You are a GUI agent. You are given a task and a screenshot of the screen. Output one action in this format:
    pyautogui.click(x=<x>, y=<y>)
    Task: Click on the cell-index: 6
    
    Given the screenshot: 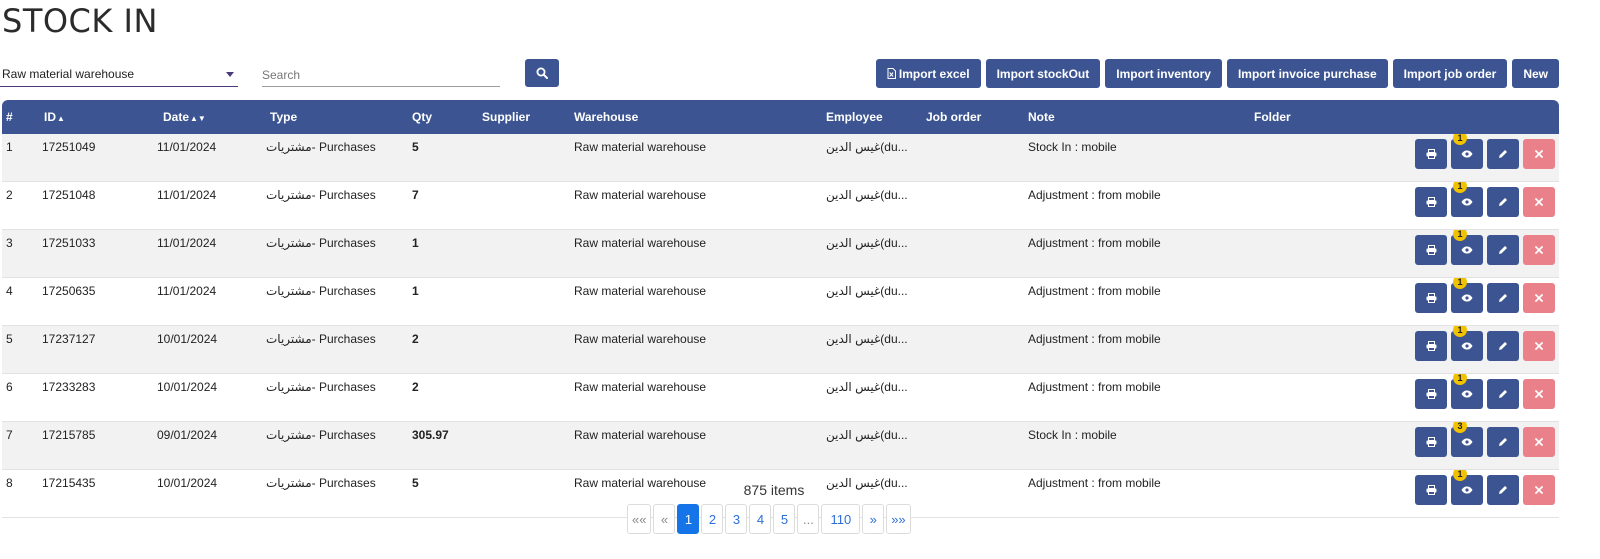 What is the action you would take?
    pyautogui.click(x=20, y=397)
    